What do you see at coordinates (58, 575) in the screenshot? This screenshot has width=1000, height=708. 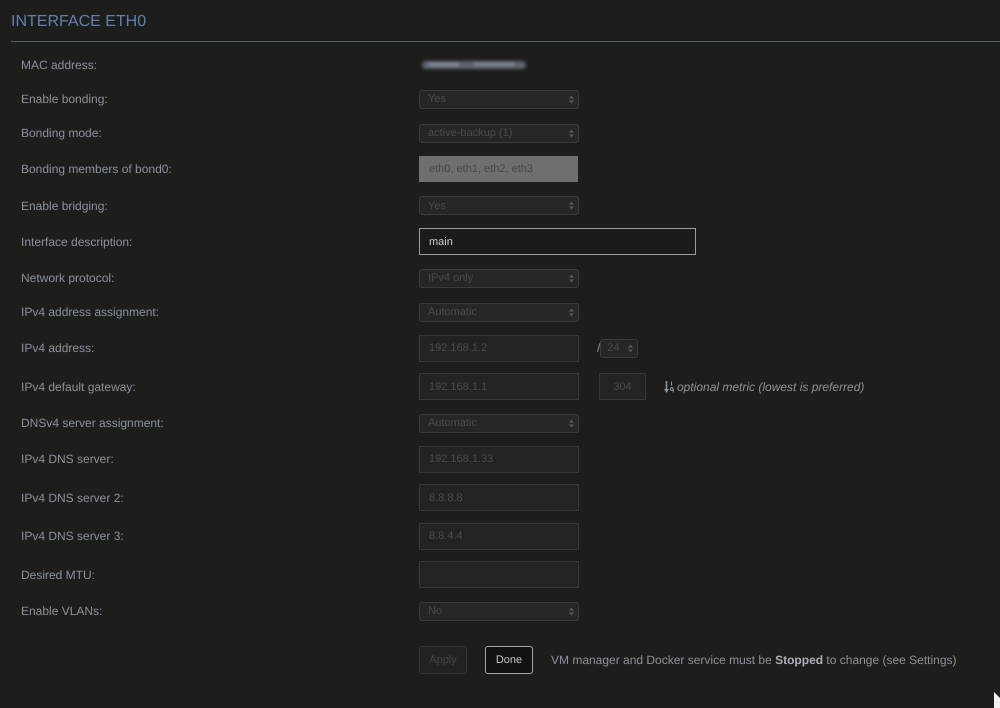 I see `field-label: Desired MTU:` at bounding box center [58, 575].